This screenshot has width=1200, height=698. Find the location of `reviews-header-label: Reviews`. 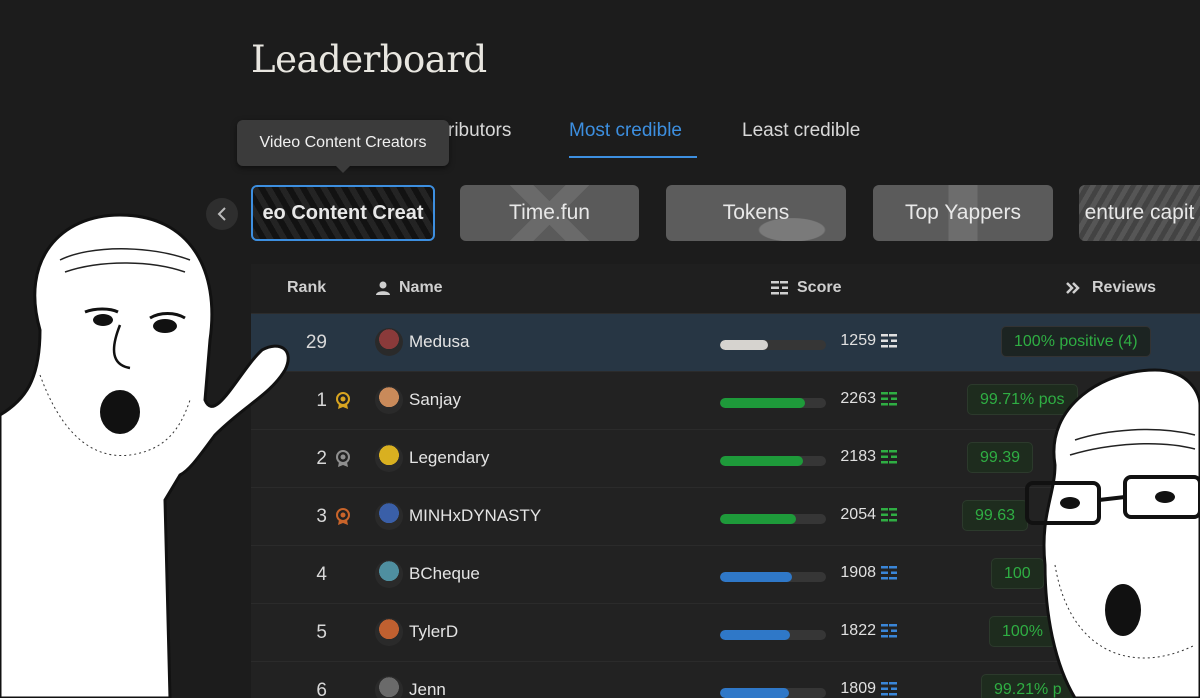

reviews-header-label: Reviews is located at coordinates (1124, 287).